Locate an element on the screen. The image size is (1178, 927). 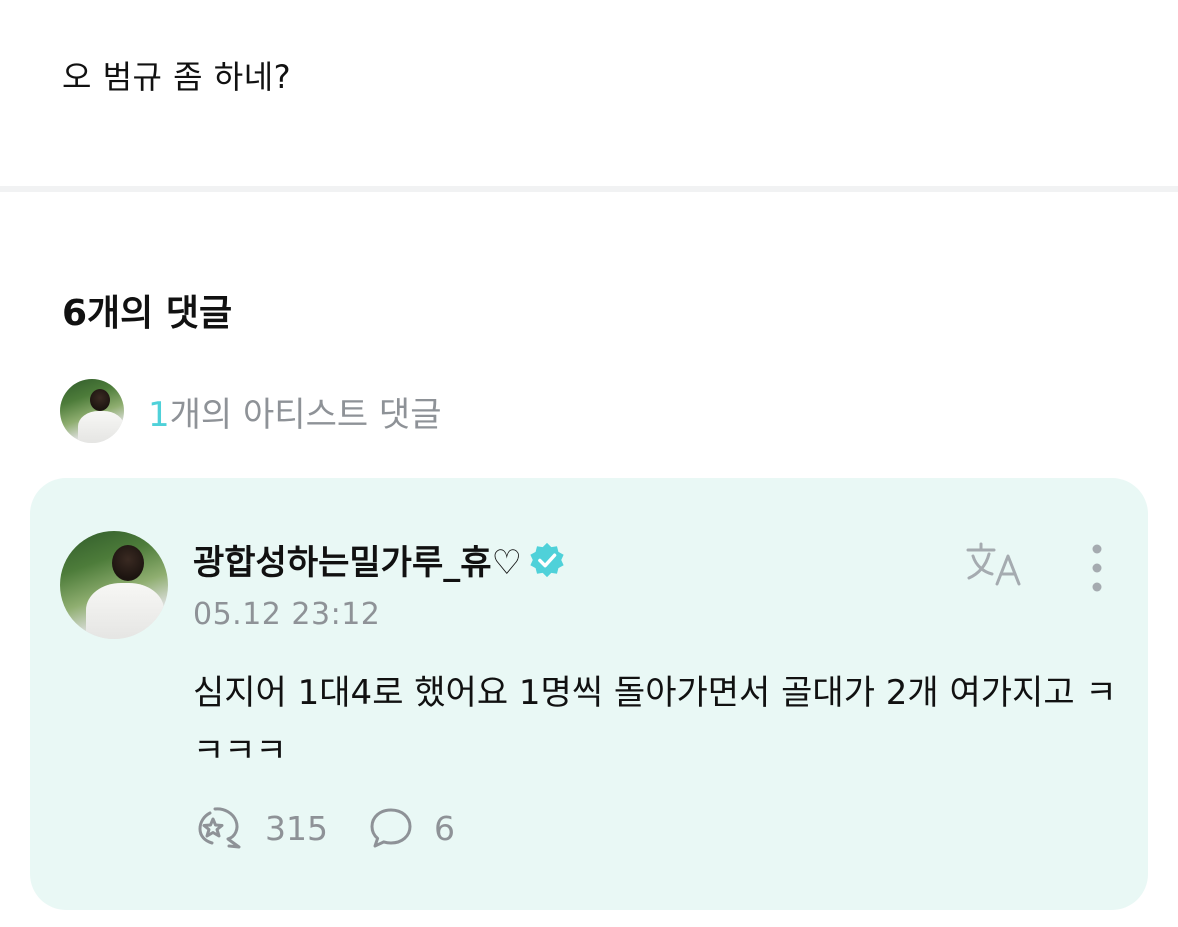
comments-count-heading: 6개의 댓글 is located at coordinates (147, 313).